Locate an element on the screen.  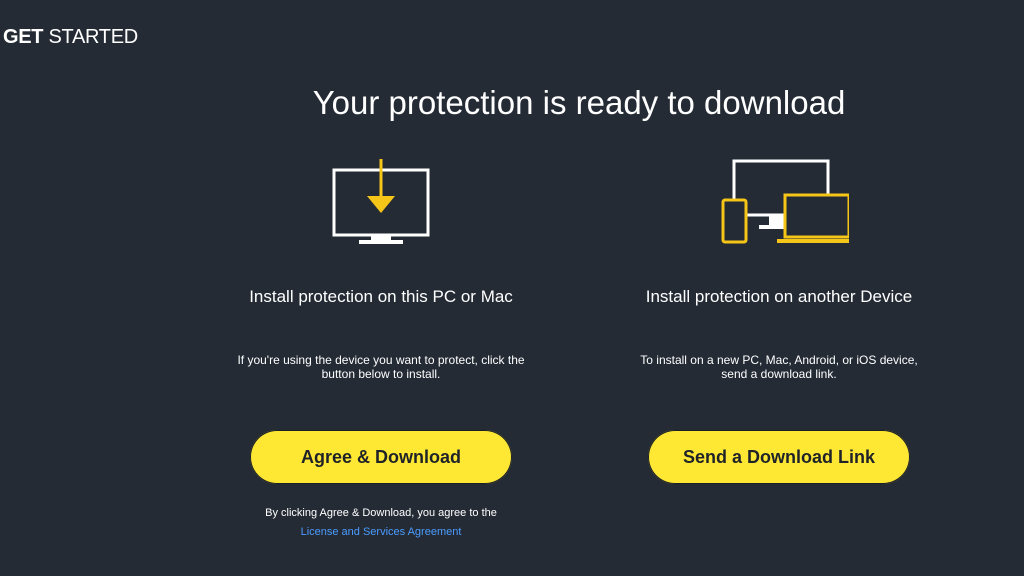
agree-download-button: Agree & Download is located at coordinates (381, 457).